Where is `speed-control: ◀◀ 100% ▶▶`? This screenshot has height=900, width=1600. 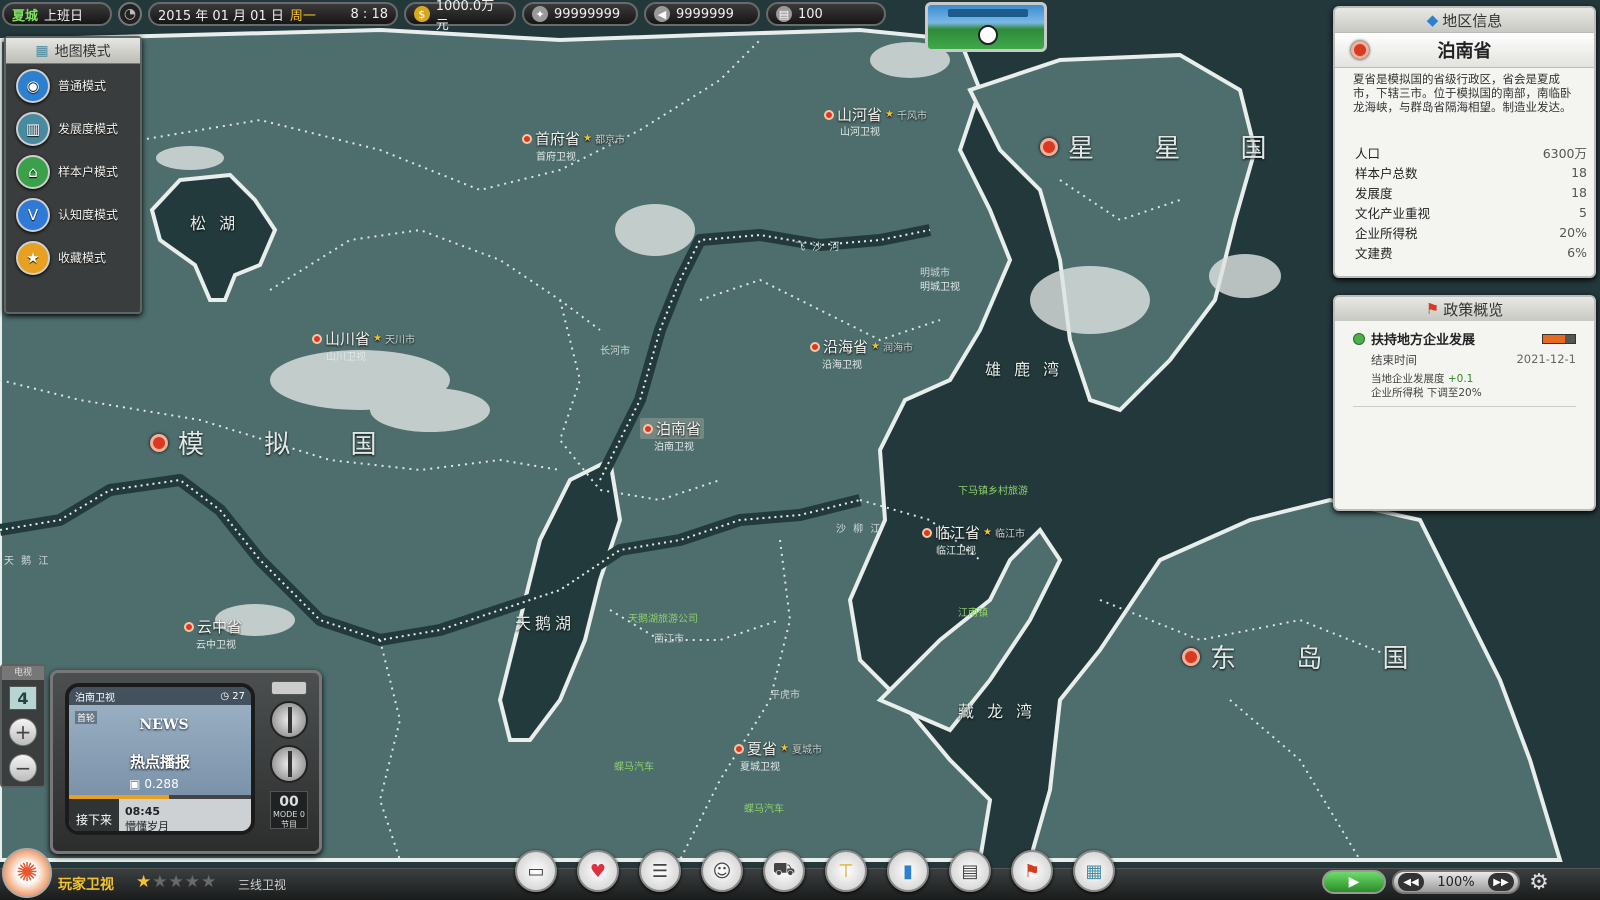
speed-control: ◀◀ 100% ▶▶ is located at coordinates (1456, 882).